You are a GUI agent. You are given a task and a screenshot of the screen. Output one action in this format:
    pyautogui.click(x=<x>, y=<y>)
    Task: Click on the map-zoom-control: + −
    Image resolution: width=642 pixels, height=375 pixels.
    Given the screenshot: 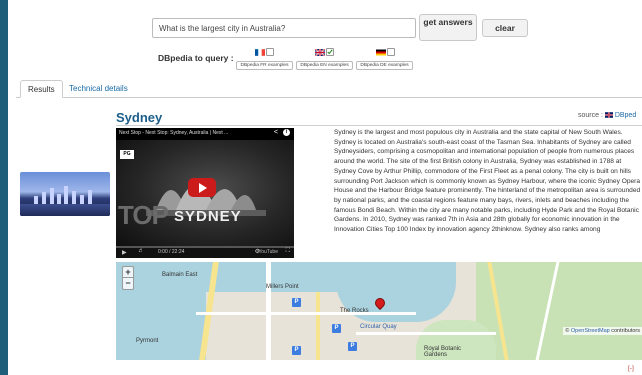 What is the action you would take?
    pyautogui.click(x=128, y=278)
    